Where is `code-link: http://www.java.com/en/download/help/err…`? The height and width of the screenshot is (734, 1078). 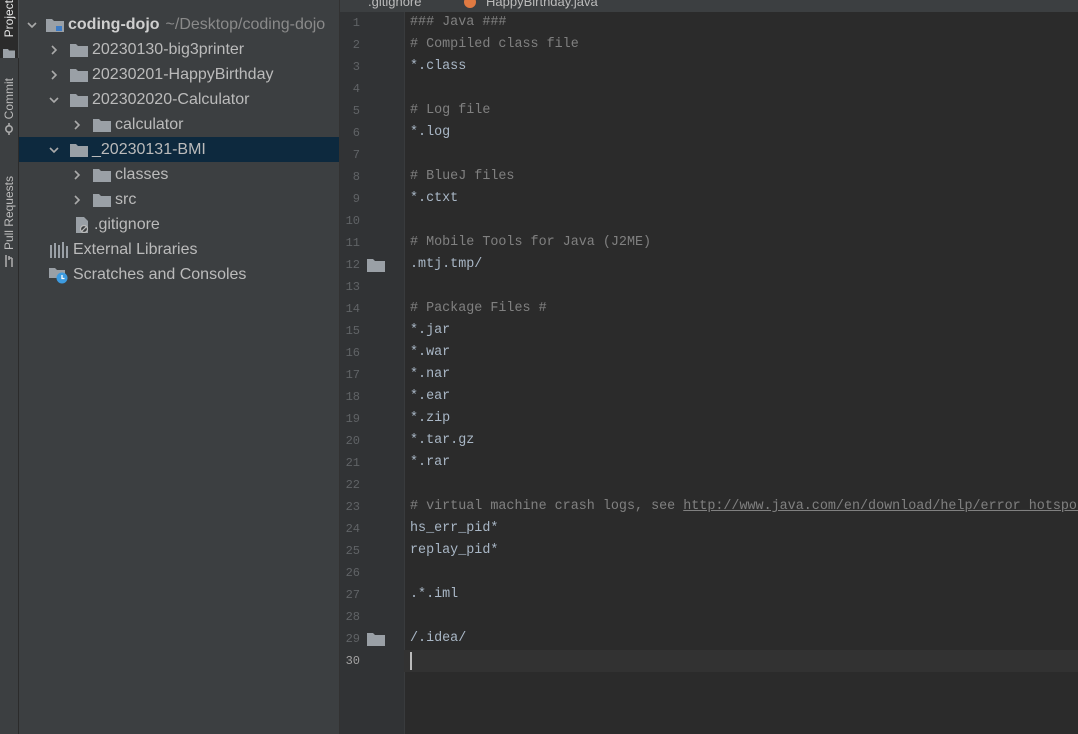 code-link: http://www.java.com/en/download/help/err… is located at coordinates (880, 506).